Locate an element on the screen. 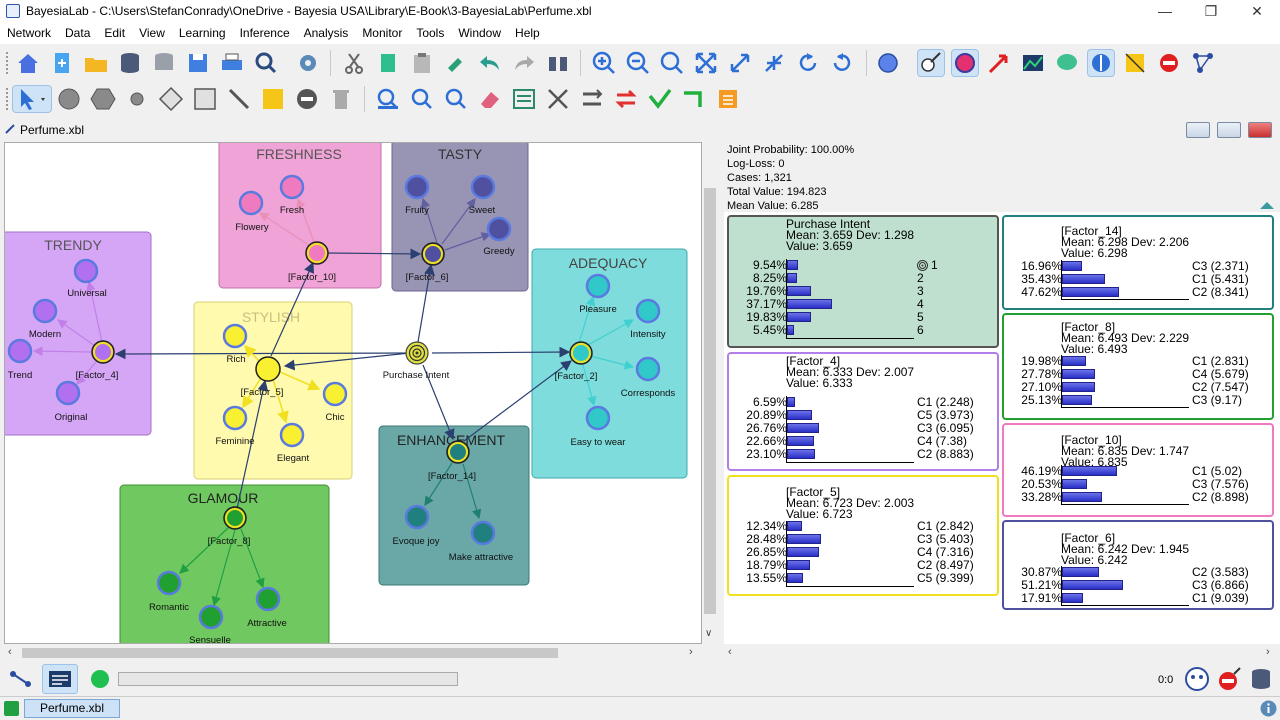 The image size is (1280, 720). menu-learning: Learning is located at coordinates (202, 32).